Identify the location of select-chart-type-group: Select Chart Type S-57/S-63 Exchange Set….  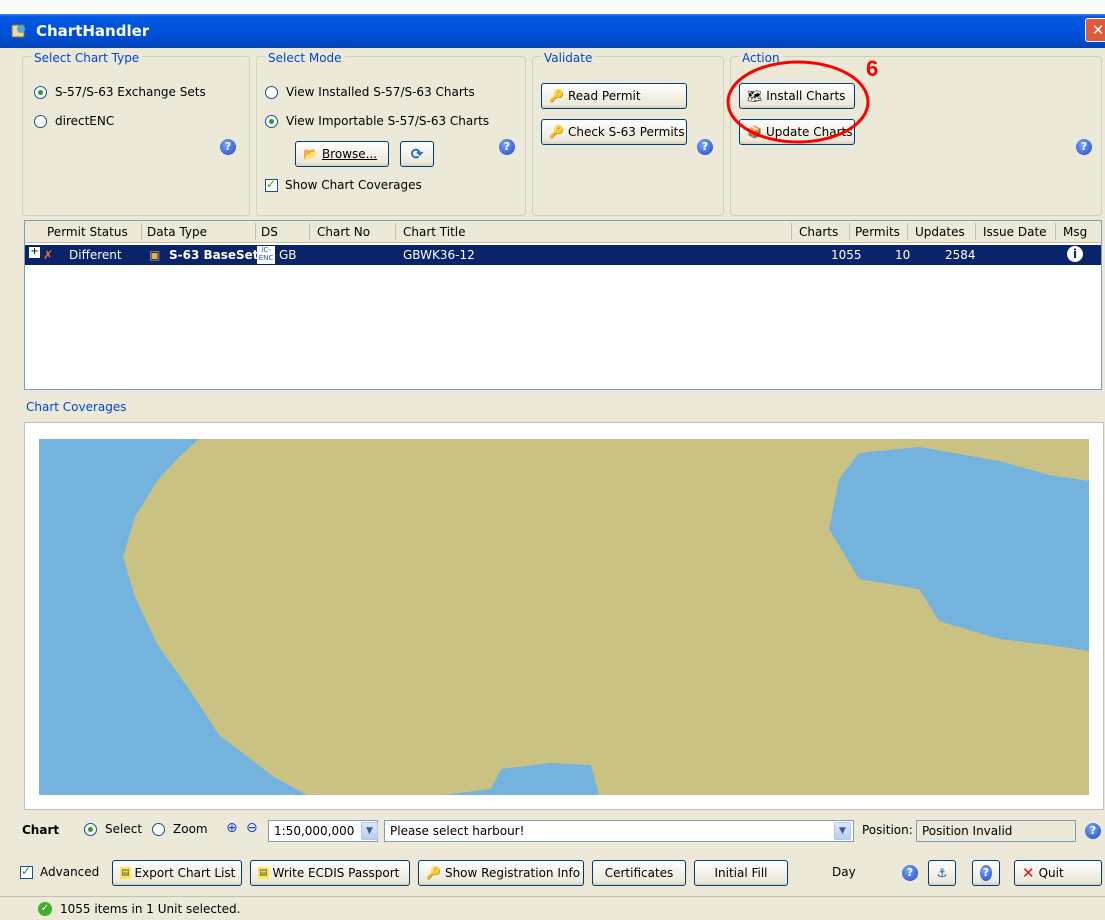
(136, 133).